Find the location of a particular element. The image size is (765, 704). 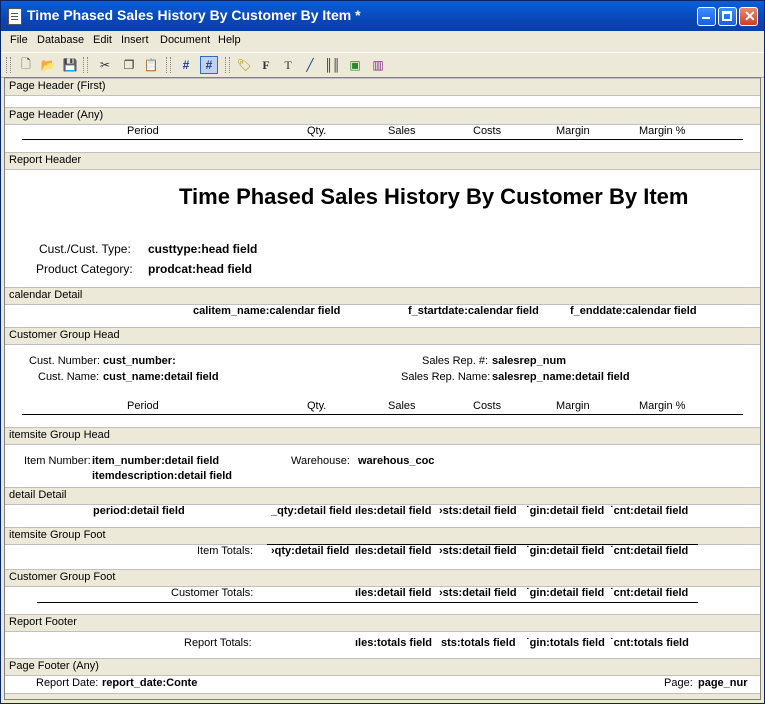

band-report-footer: Report Footer is located at coordinates (382, 623).